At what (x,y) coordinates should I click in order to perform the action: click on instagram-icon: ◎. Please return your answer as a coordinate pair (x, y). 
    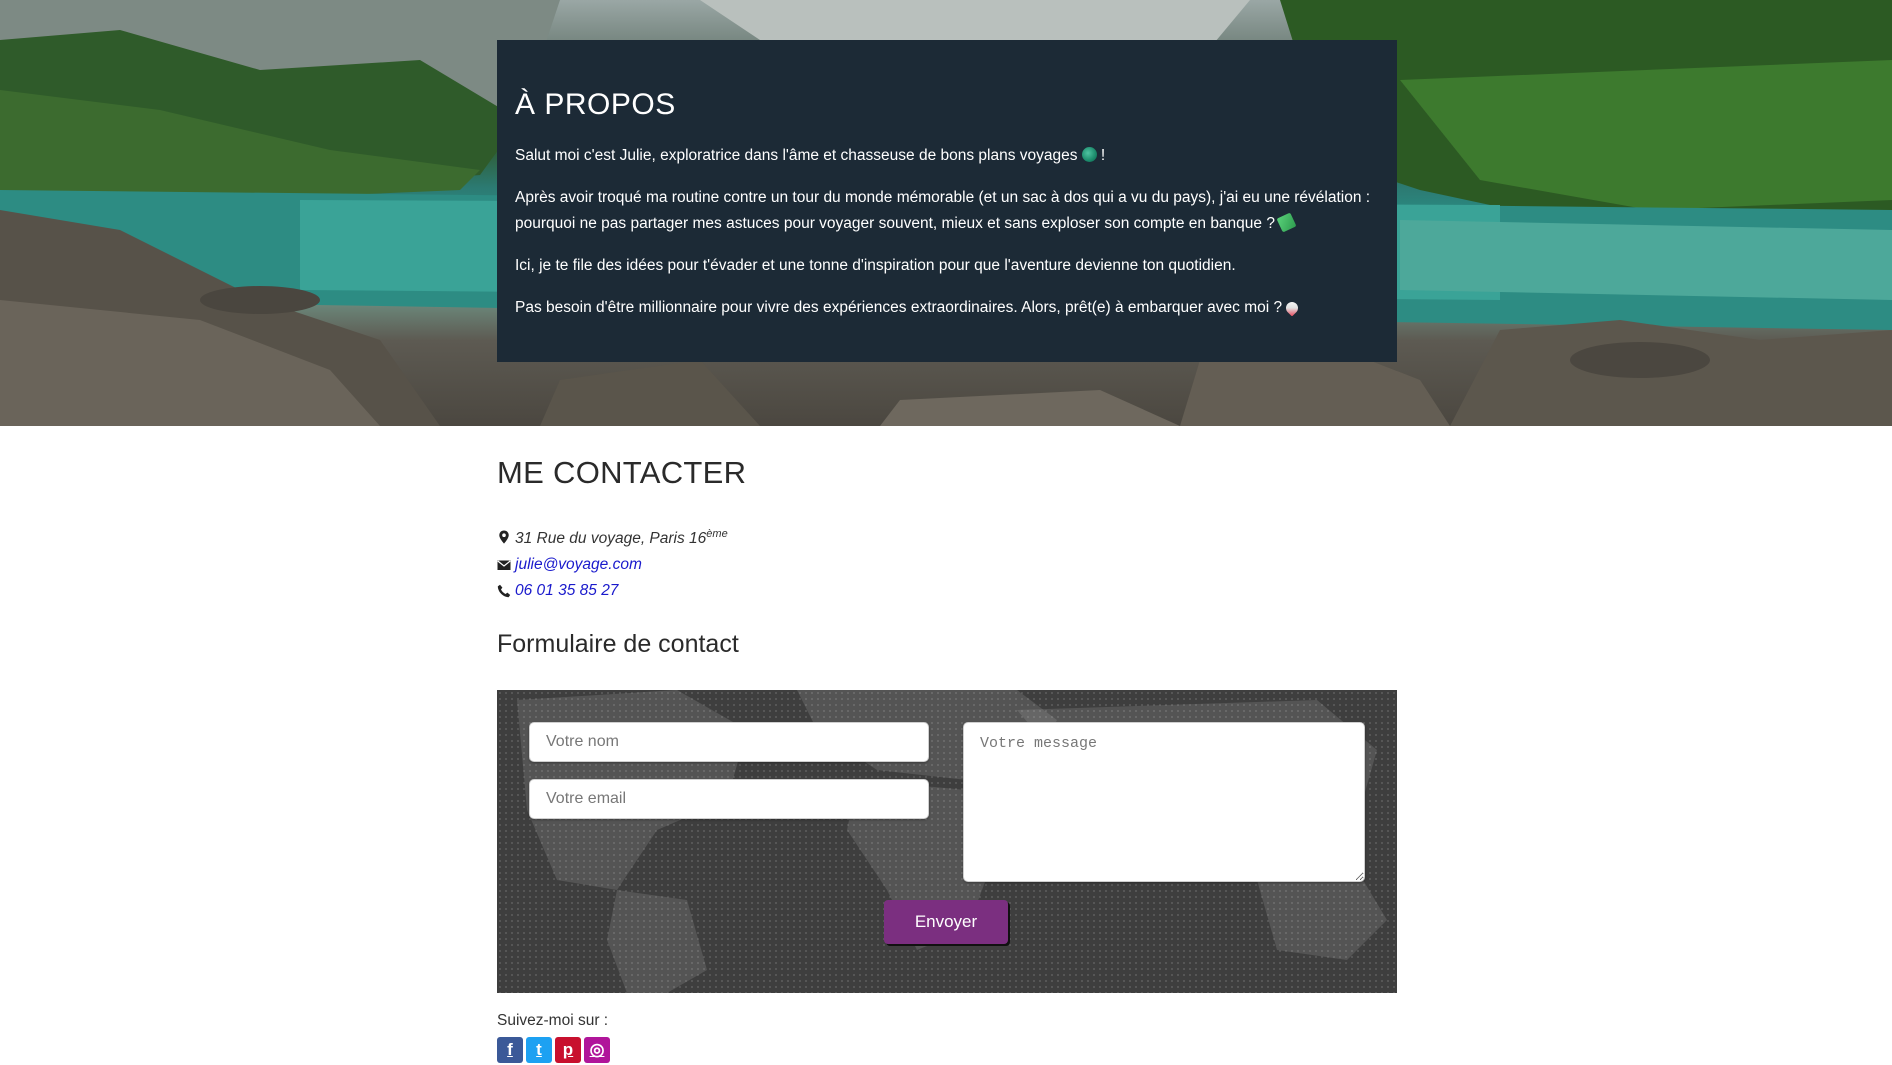
    Looking at the image, I should click on (597, 1050).